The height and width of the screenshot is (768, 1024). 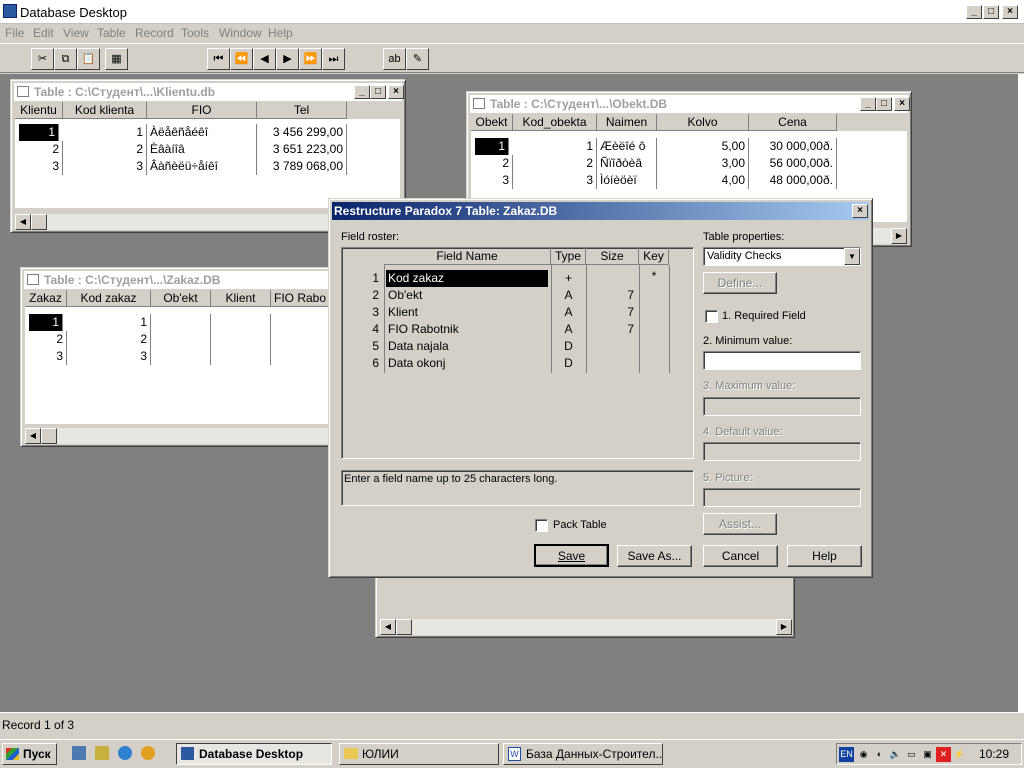 What do you see at coordinates (102, 753) in the screenshot?
I see `quick-launch-icon` at bounding box center [102, 753].